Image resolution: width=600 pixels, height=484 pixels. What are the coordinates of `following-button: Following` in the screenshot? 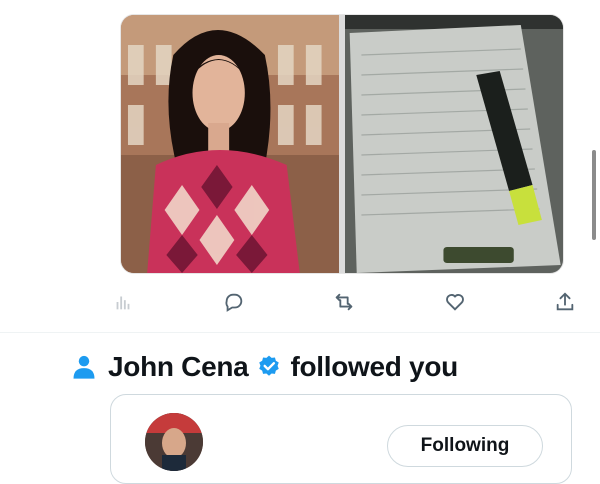 It's located at (465, 446).